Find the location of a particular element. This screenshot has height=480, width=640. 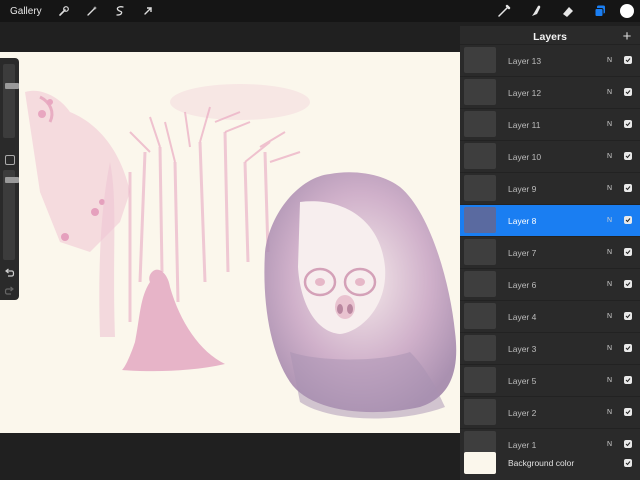

opacity-slider is located at coordinates (11, 215).